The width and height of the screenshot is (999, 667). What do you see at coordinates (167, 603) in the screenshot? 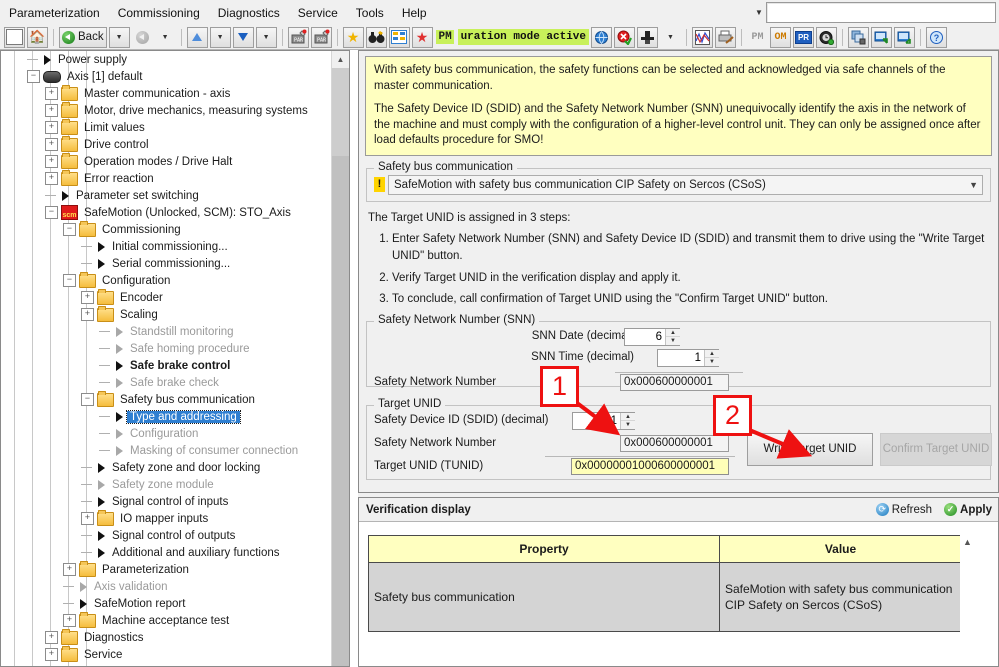
I see `tree-item-safemotion-report: SafeMotion report` at bounding box center [167, 603].